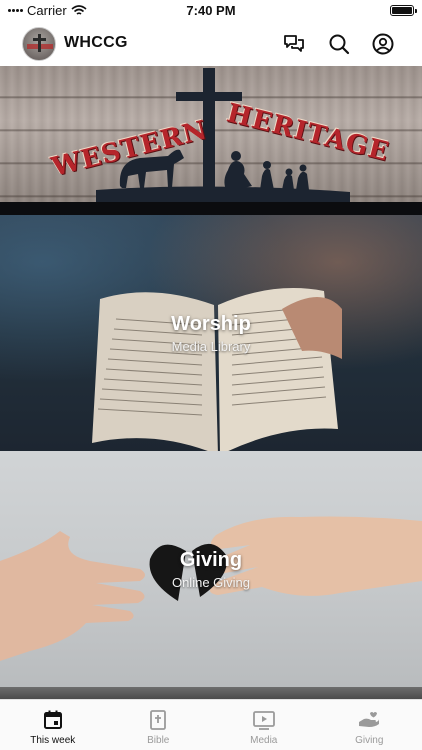 The width and height of the screenshot is (422, 750). What do you see at coordinates (369, 740) in the screenshot?
I see `tab-label-giving: Giving` at bounding box center [369, 740].